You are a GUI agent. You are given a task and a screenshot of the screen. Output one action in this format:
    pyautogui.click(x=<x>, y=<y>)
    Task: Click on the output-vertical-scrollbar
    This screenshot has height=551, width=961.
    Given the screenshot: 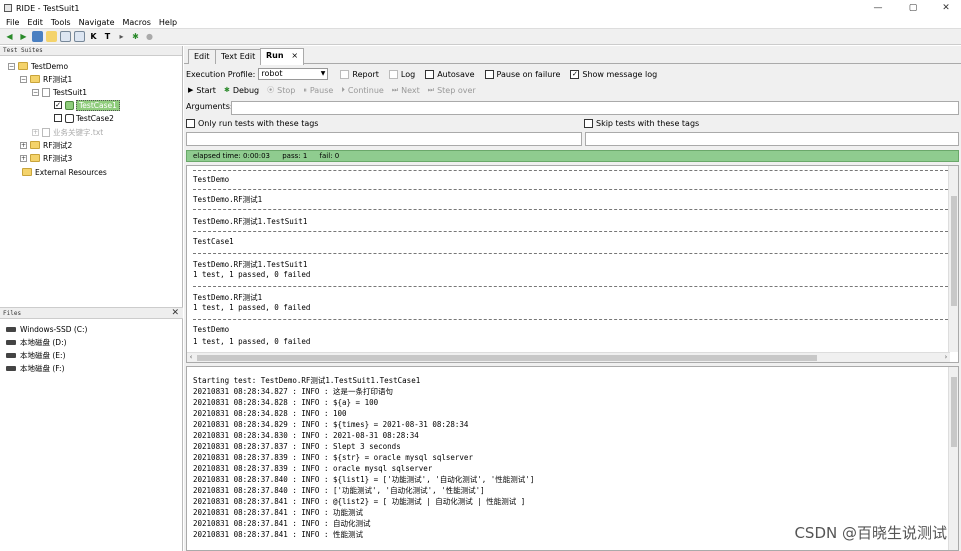 What is the action you would take?
    pyautogui.click(x=953, y=259)
    